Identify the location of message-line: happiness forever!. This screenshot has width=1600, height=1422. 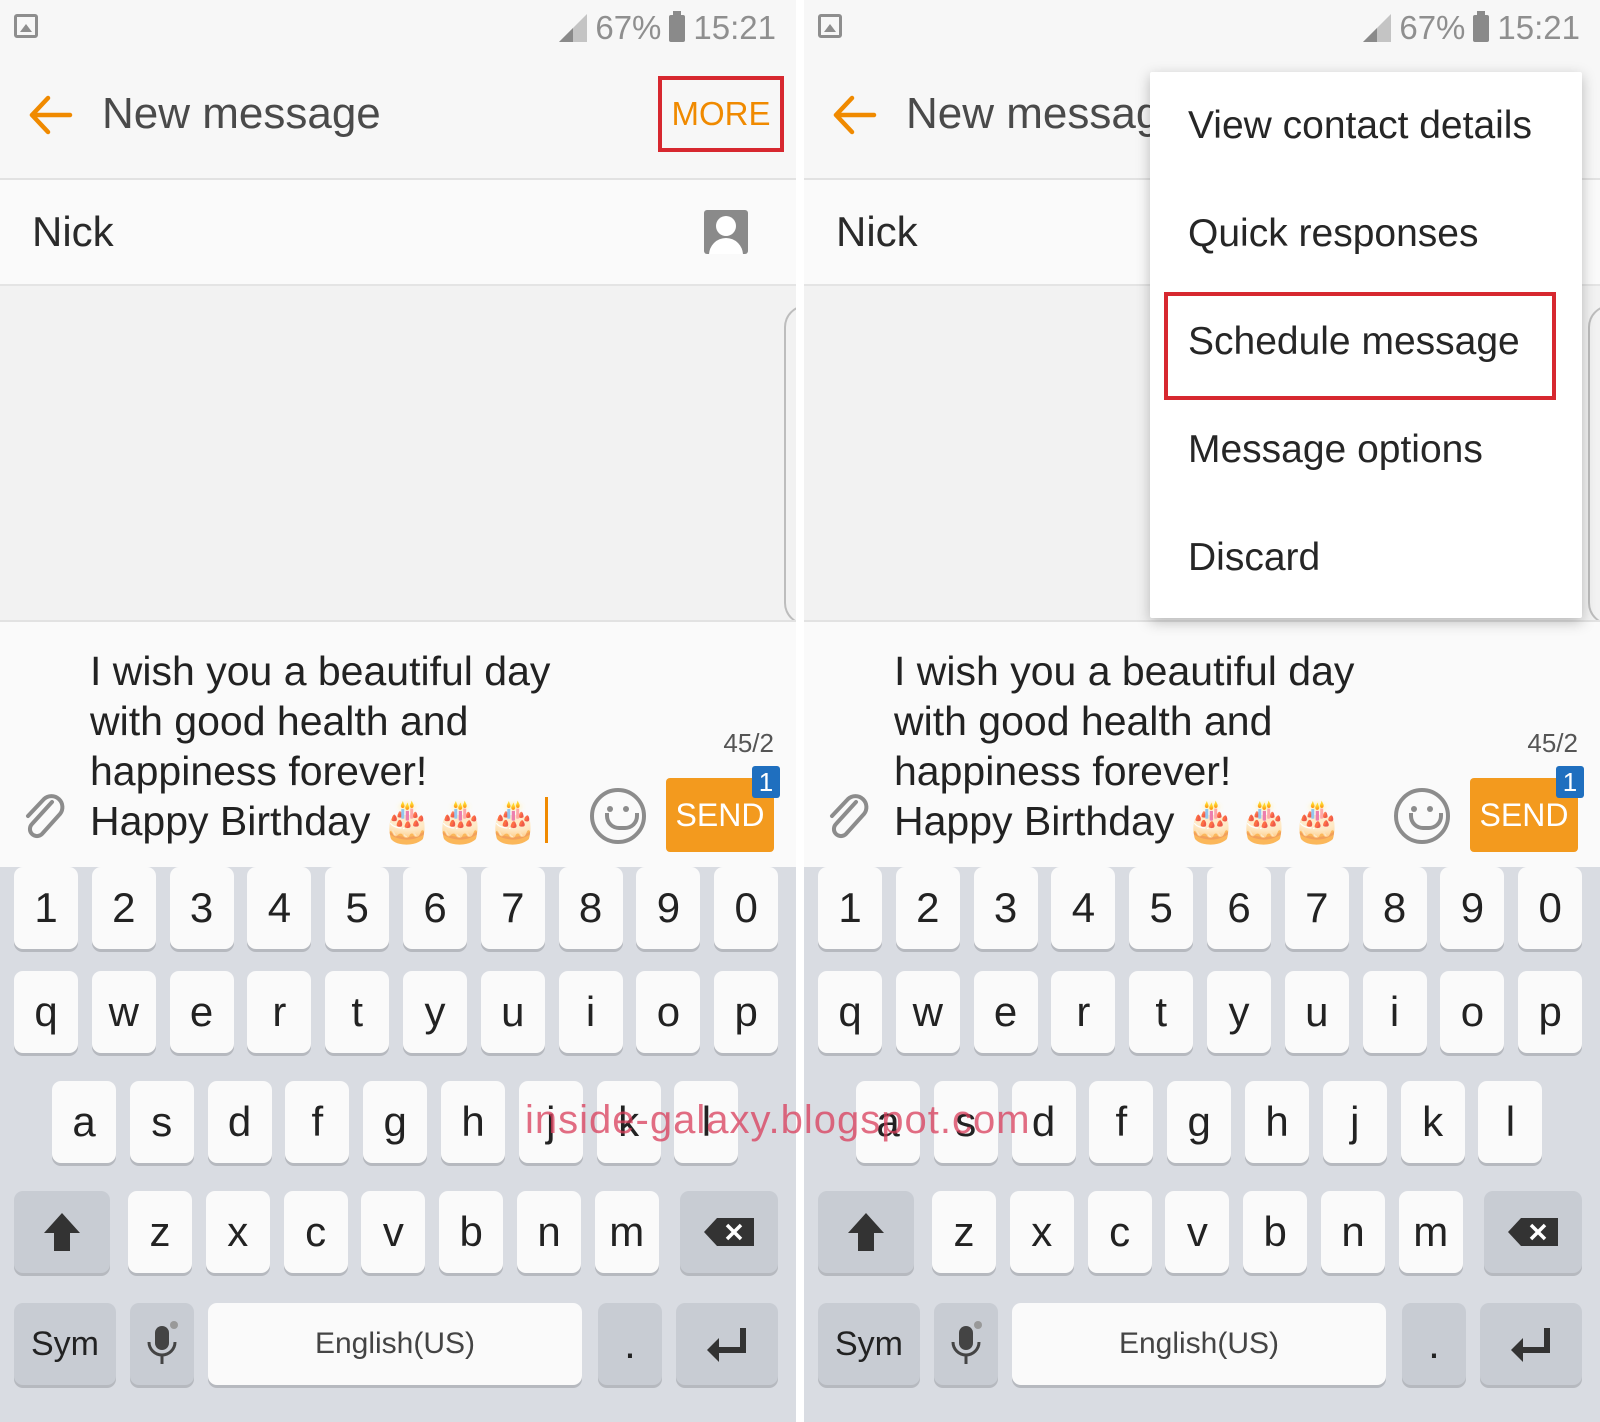
(259, 771).